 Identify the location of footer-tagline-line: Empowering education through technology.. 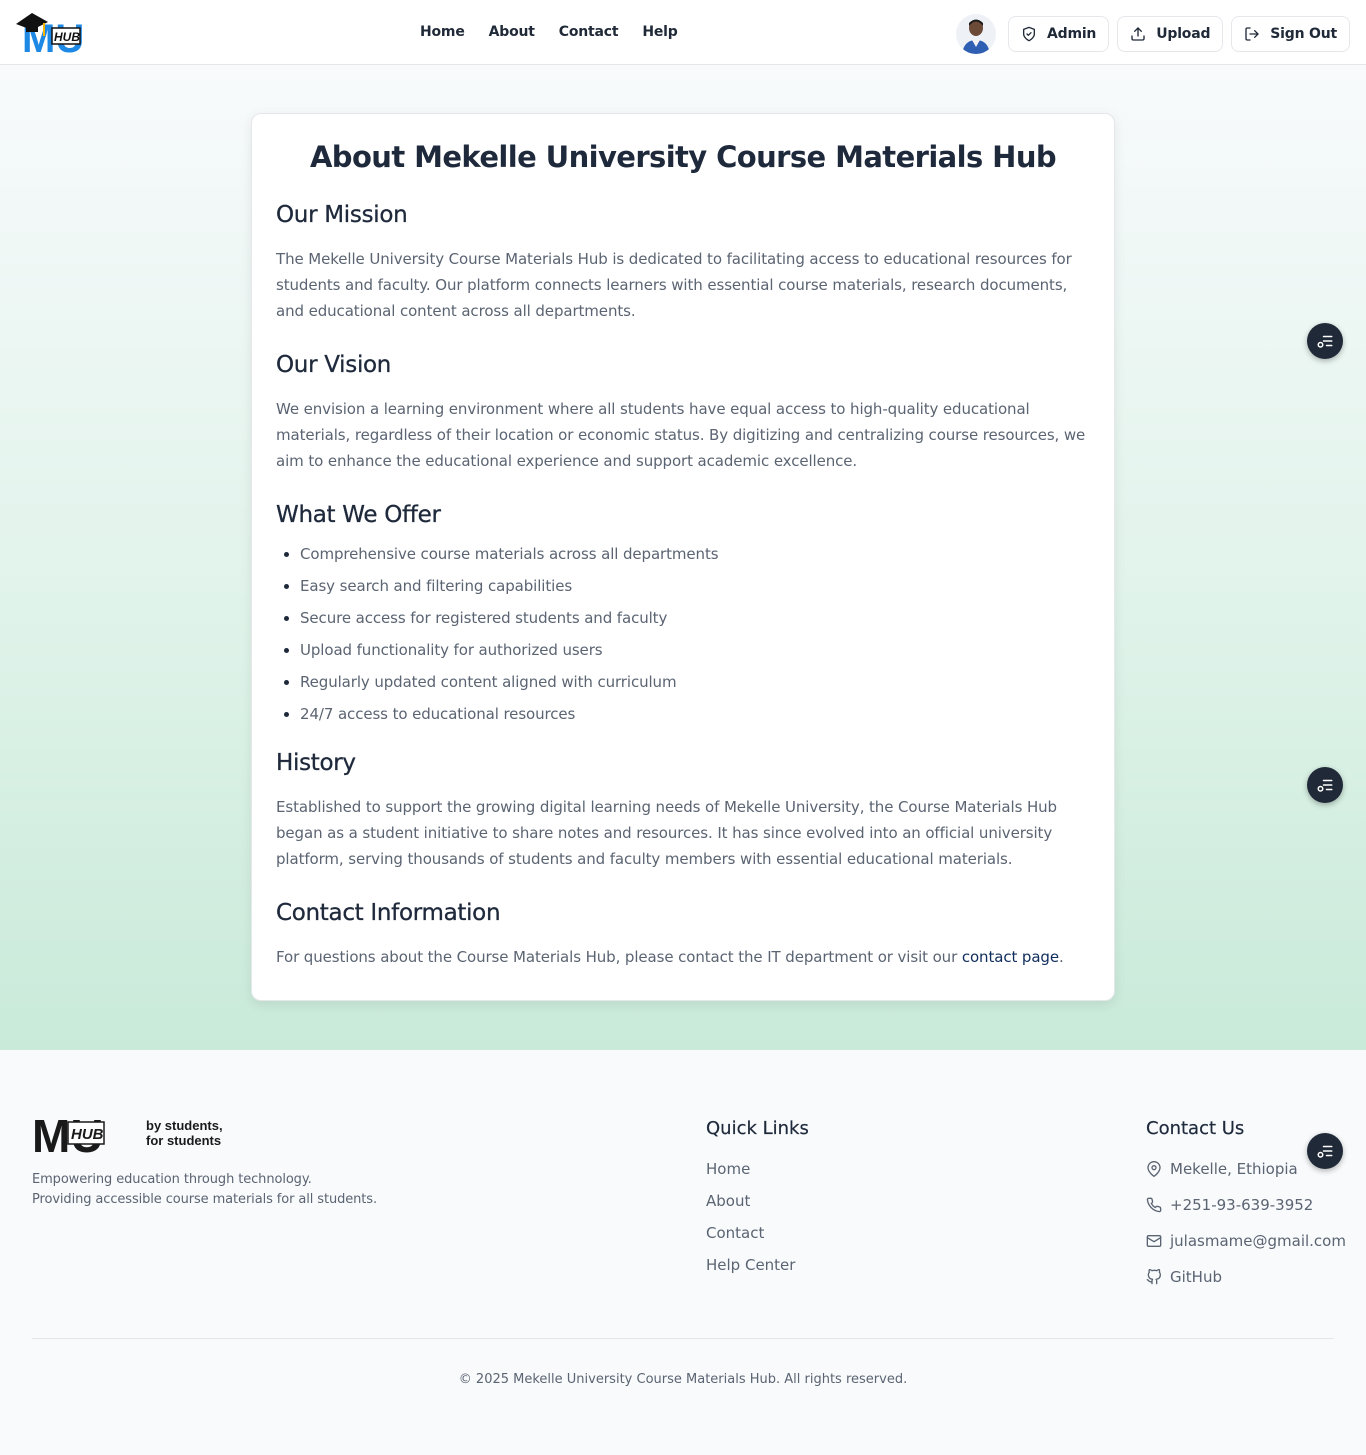
(172, 1179).